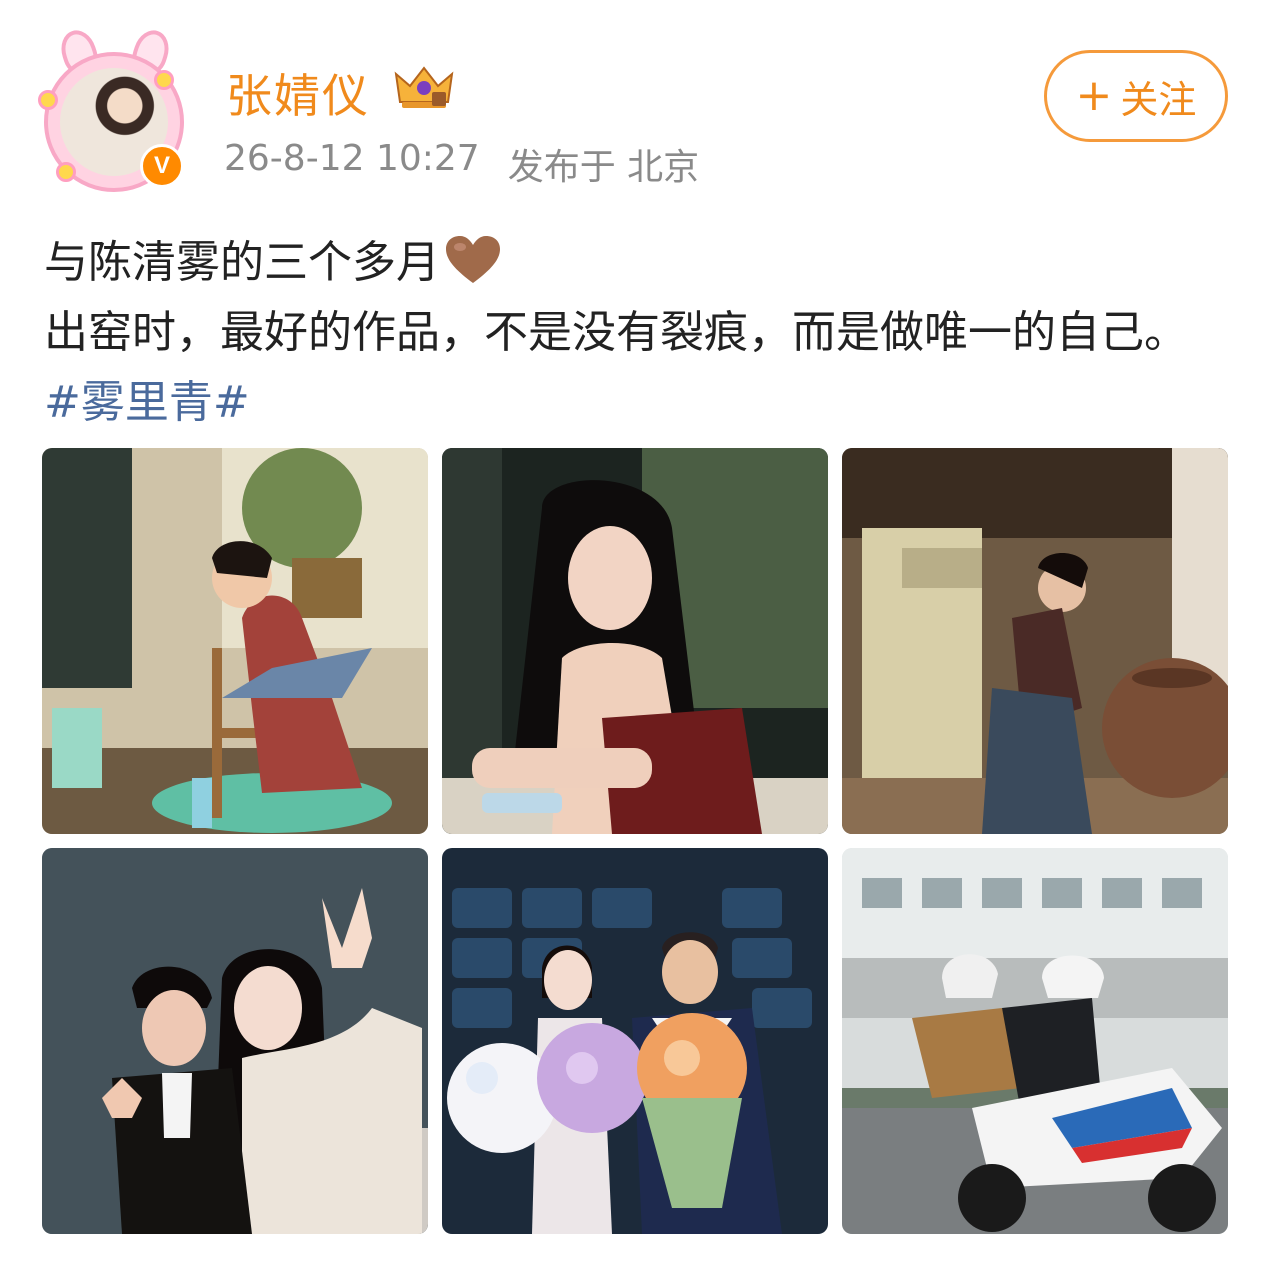 The image size is (1272, 1265). I want to click on brown-heart-icon, so click(473, 259).